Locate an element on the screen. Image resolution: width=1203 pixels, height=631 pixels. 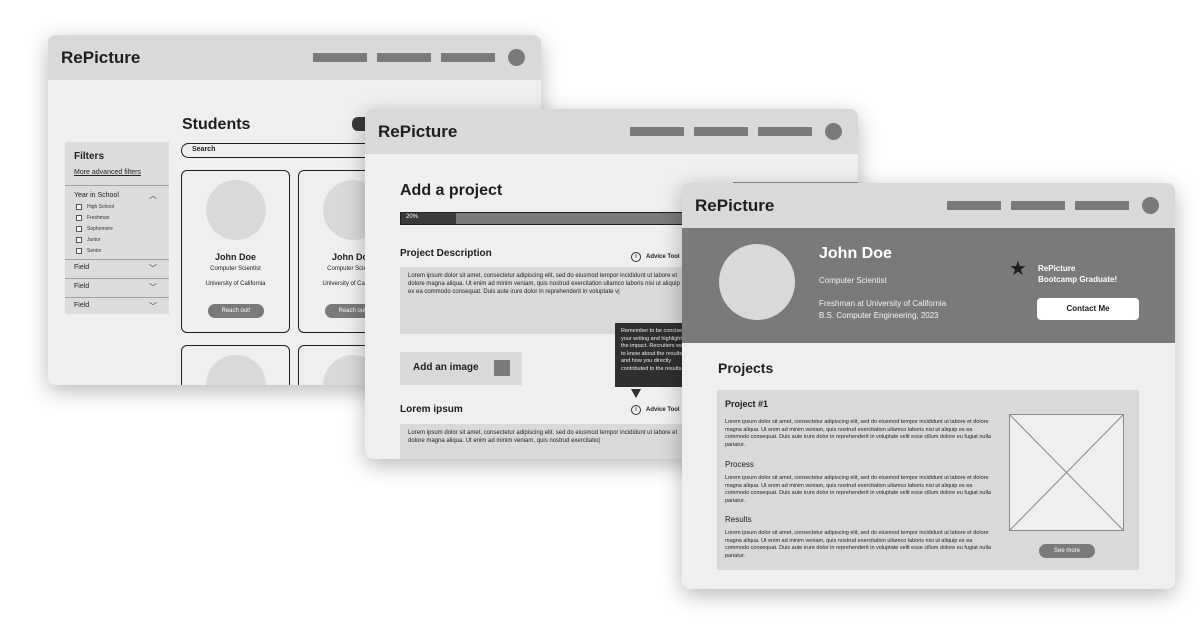
see-more-button: See more is located at coordinates (1067, 551).